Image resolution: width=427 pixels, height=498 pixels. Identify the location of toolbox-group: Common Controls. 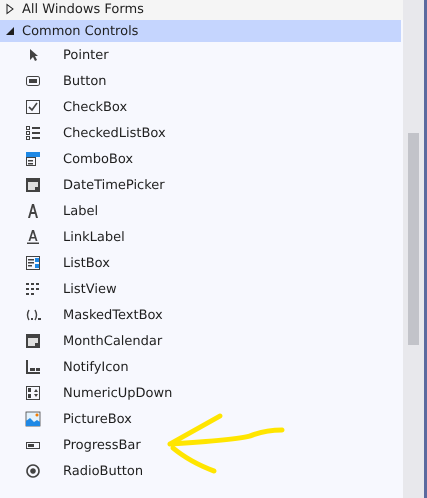
(200, 31).